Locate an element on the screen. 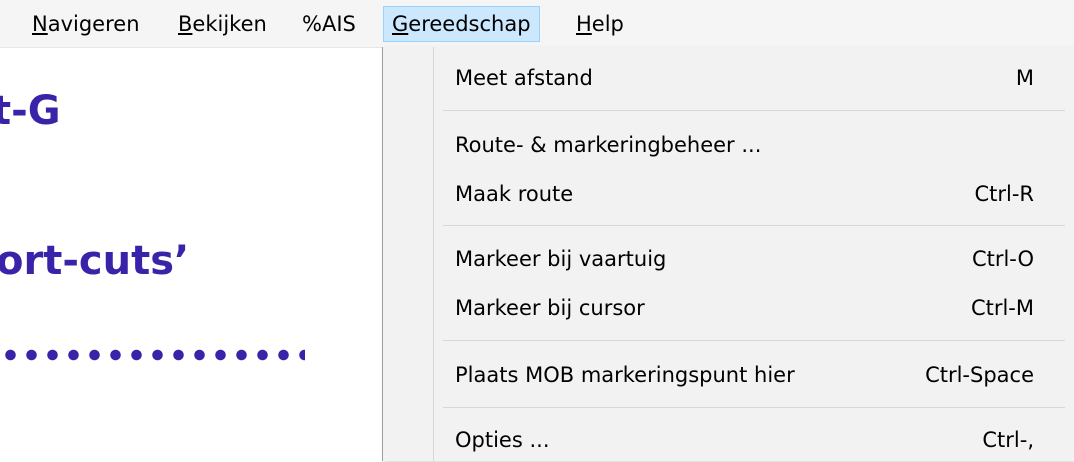  menu-label: %AIS is located at coordinates (329, 24).